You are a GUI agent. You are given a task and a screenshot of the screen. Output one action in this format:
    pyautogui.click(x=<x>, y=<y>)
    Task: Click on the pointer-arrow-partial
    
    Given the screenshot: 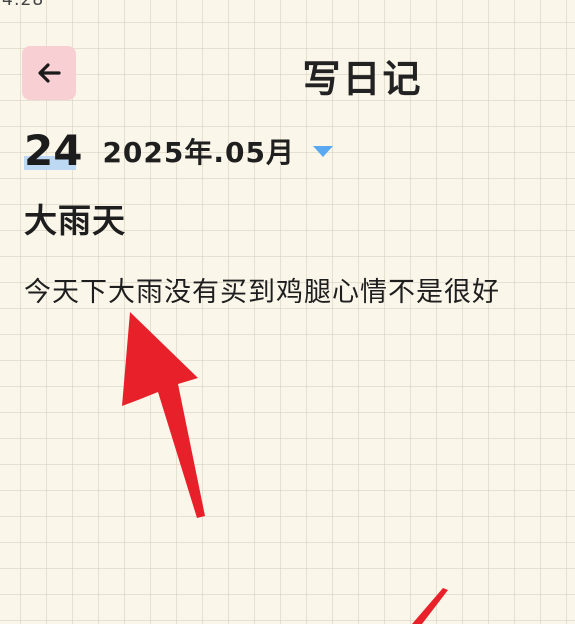 What is the action you would take?
    pyautogui.click(x=430, y=606)
    